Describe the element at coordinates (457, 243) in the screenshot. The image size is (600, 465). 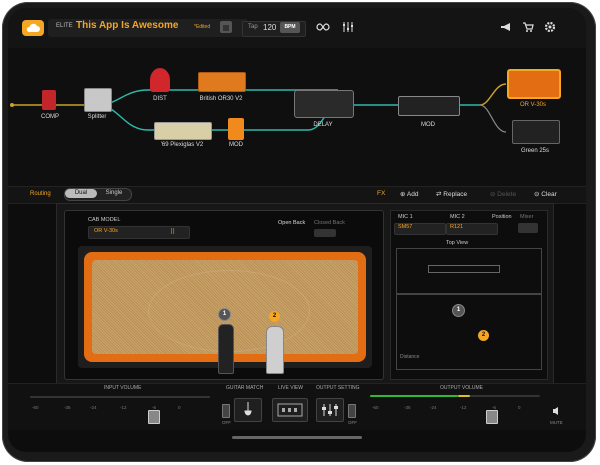
I see `top-view-label: Top View` at that location.